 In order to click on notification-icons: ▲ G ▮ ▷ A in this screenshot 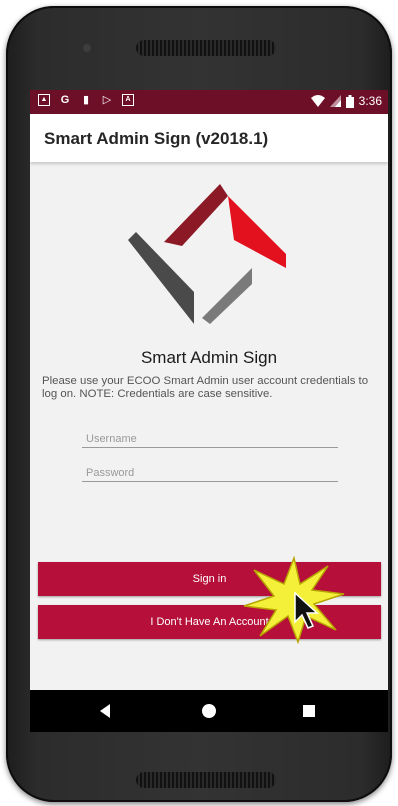, I will do `click(86, 100)`.